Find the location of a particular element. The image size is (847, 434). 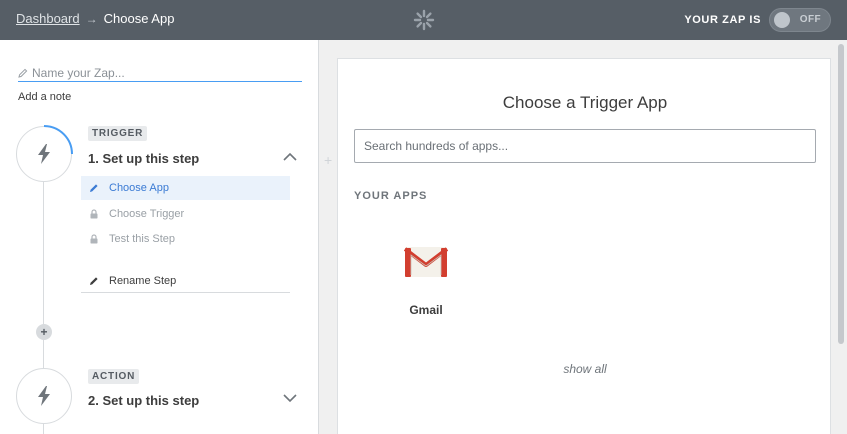

app-search-input is located at coordinates (584, 146).